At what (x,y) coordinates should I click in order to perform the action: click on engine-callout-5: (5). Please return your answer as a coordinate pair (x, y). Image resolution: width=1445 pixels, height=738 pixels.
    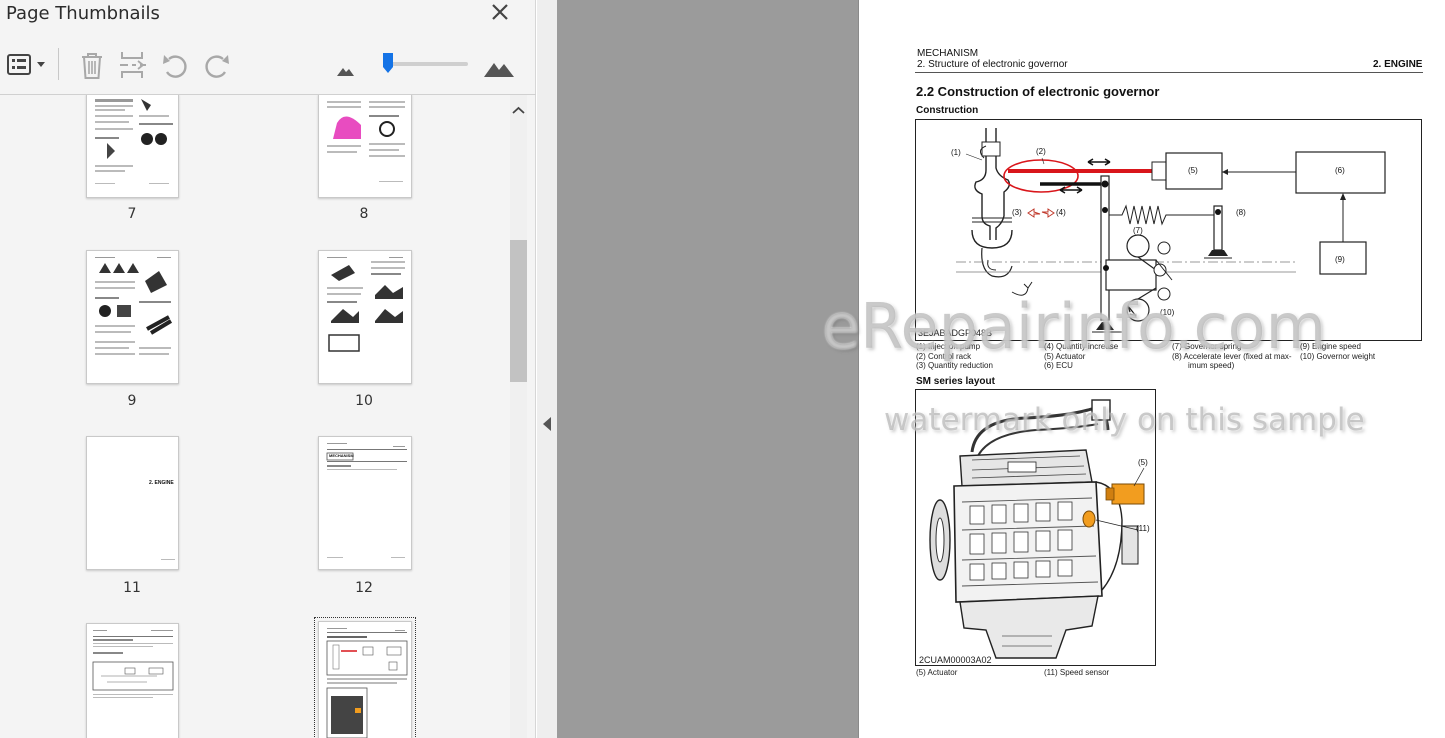
    Looking at the image, I should click on (1143, 462).